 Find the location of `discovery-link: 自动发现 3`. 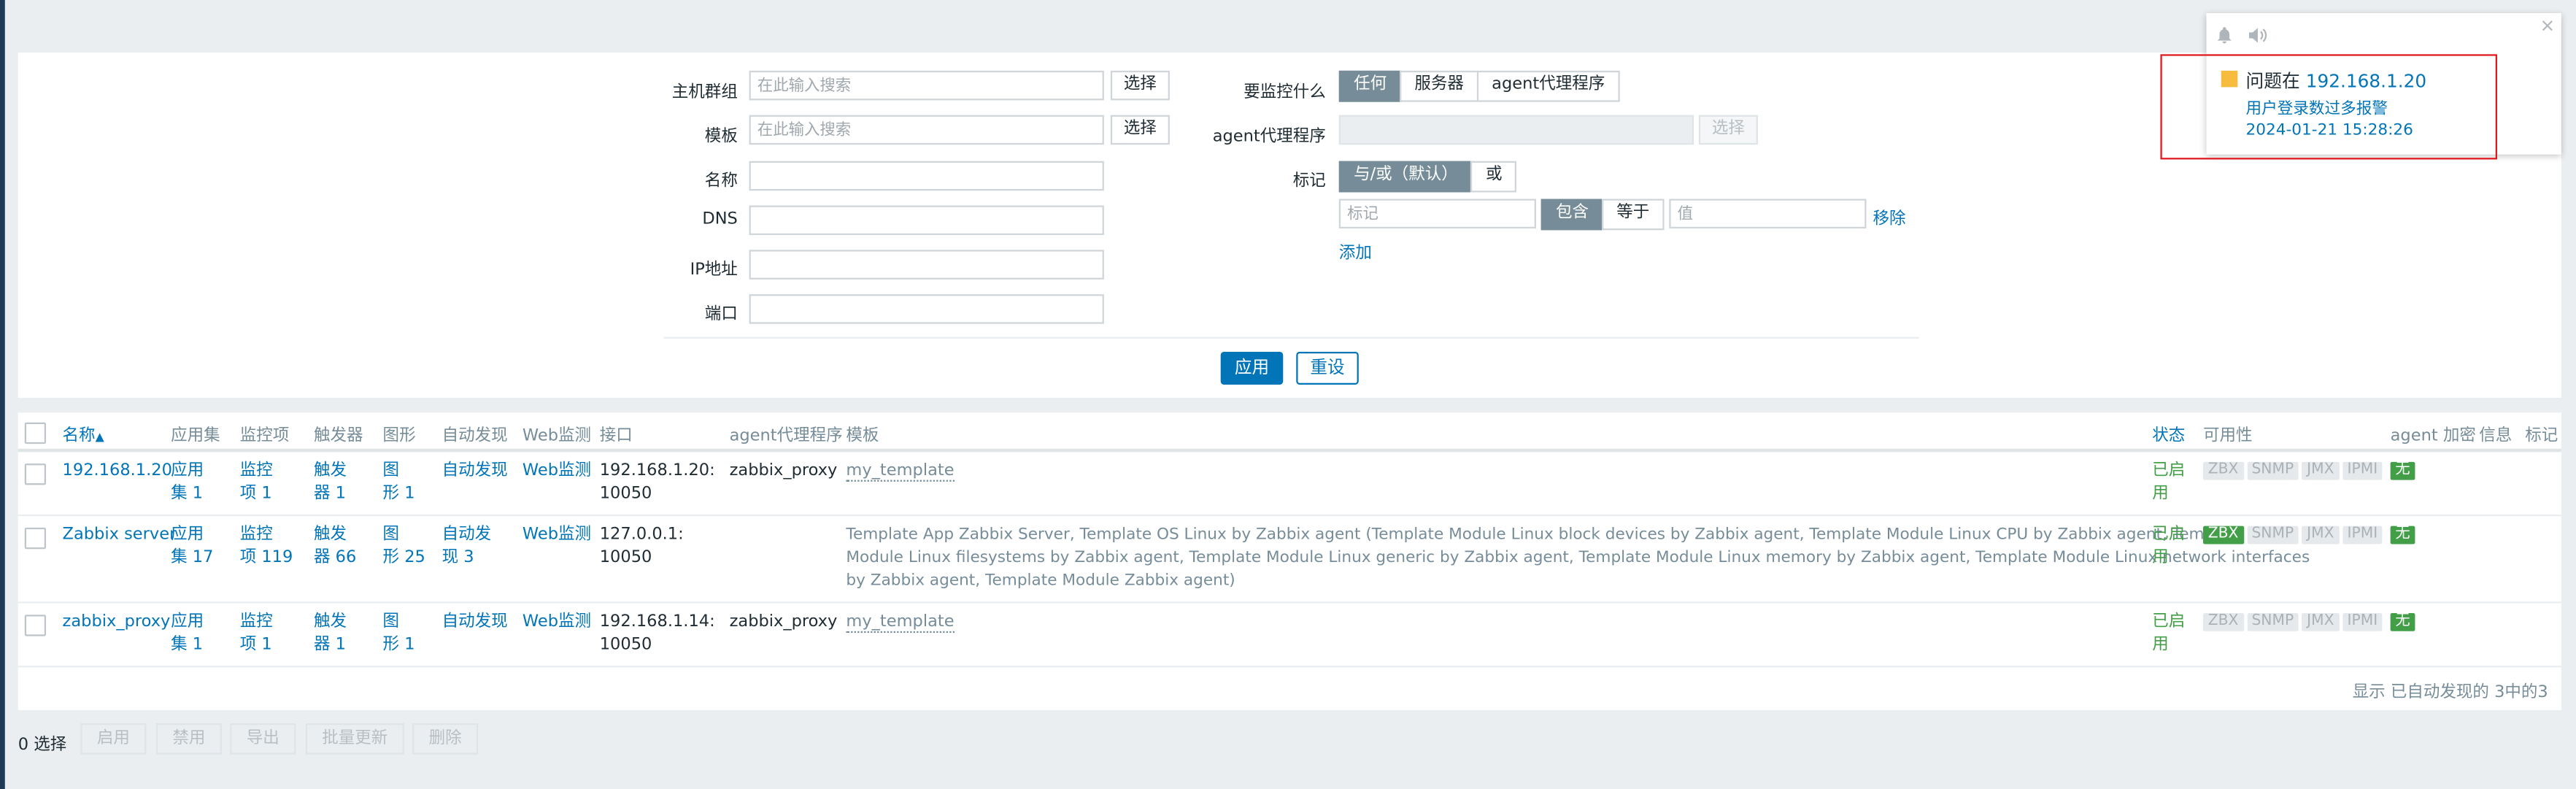

discovery-link: 自动发现 3 is located at coordinates (467, 547).